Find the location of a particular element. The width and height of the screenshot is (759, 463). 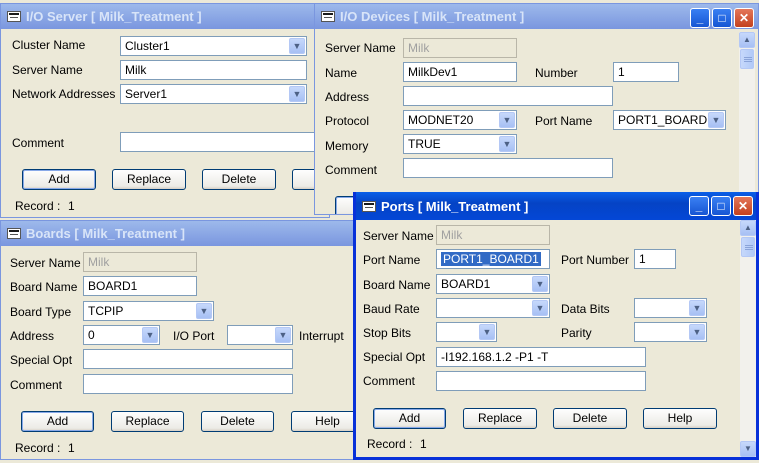

port-name-label: Port Name is located at coordinates (392, 260).